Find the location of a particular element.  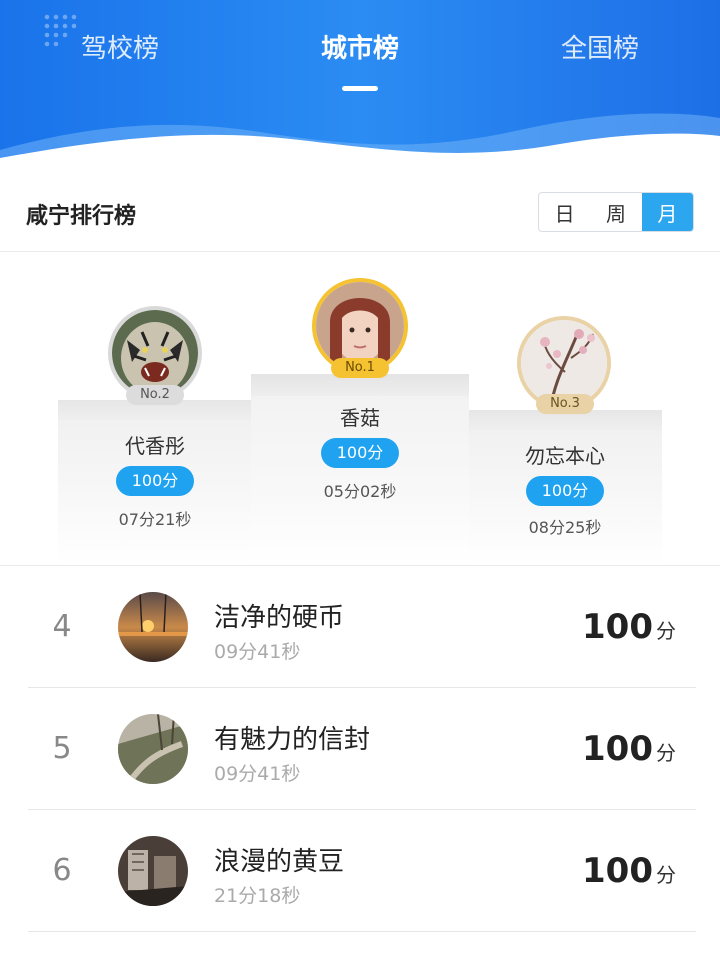

rank-tag-second: No.2 is located at coordinates (155, 395).